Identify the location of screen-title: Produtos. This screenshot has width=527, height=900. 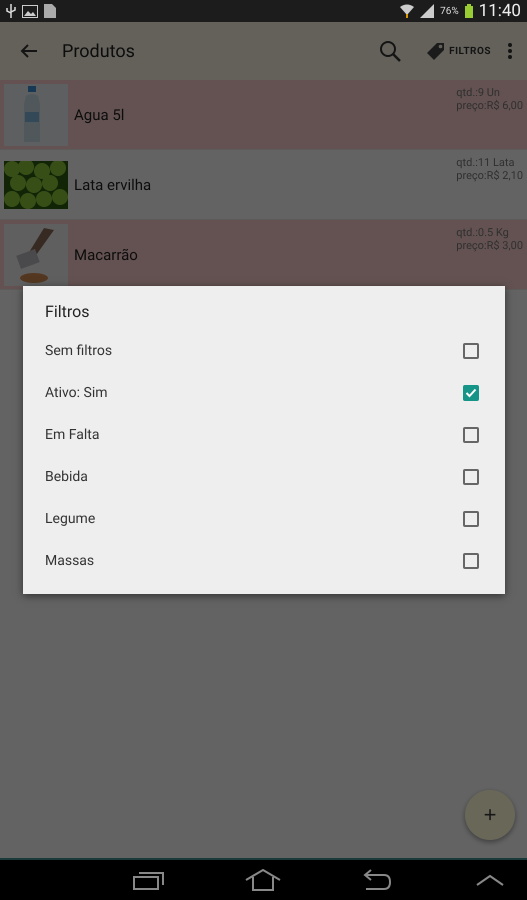
(99, 51).